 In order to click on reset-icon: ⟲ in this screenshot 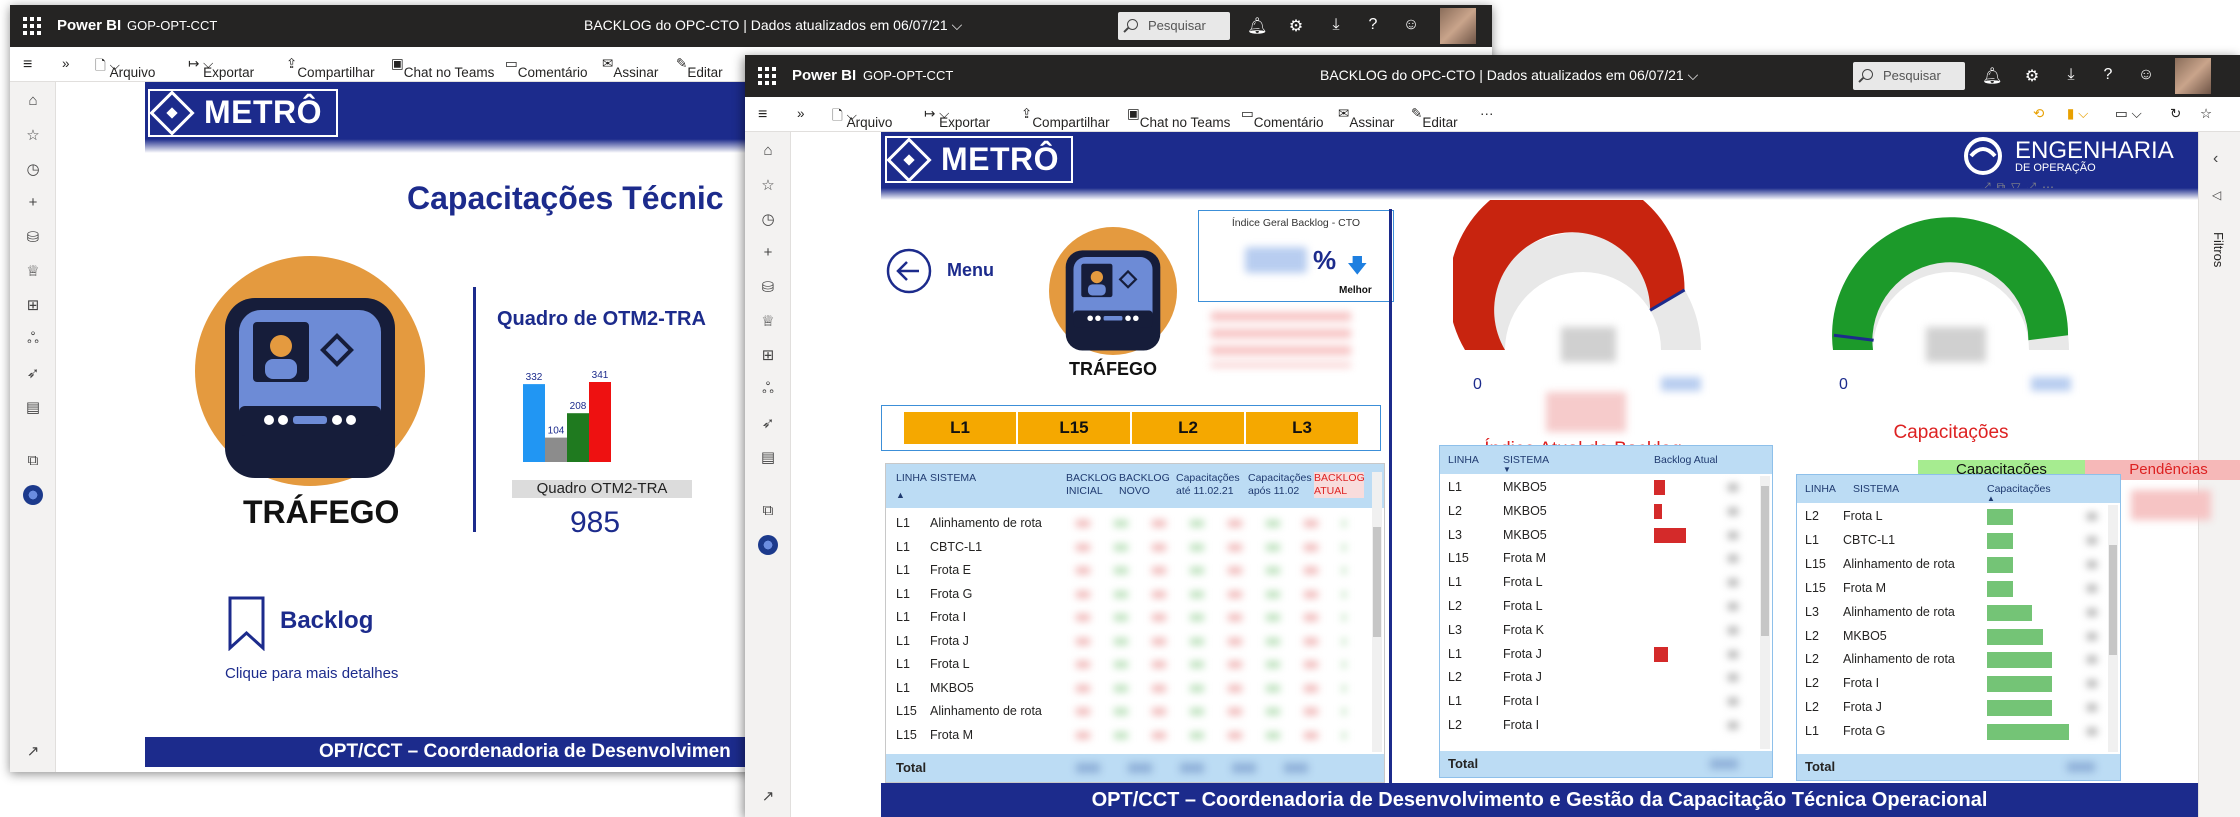, I will do `click(2038, 114)`.